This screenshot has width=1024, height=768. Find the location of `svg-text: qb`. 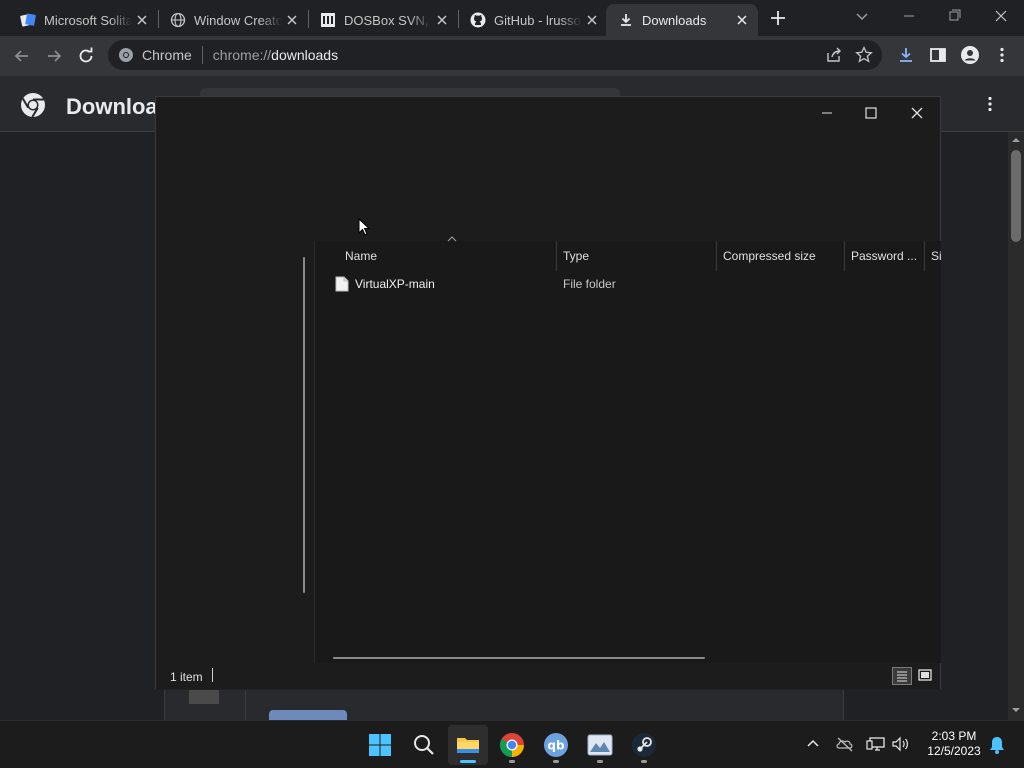

svg-text: qb is located at coordinates (556, 746).